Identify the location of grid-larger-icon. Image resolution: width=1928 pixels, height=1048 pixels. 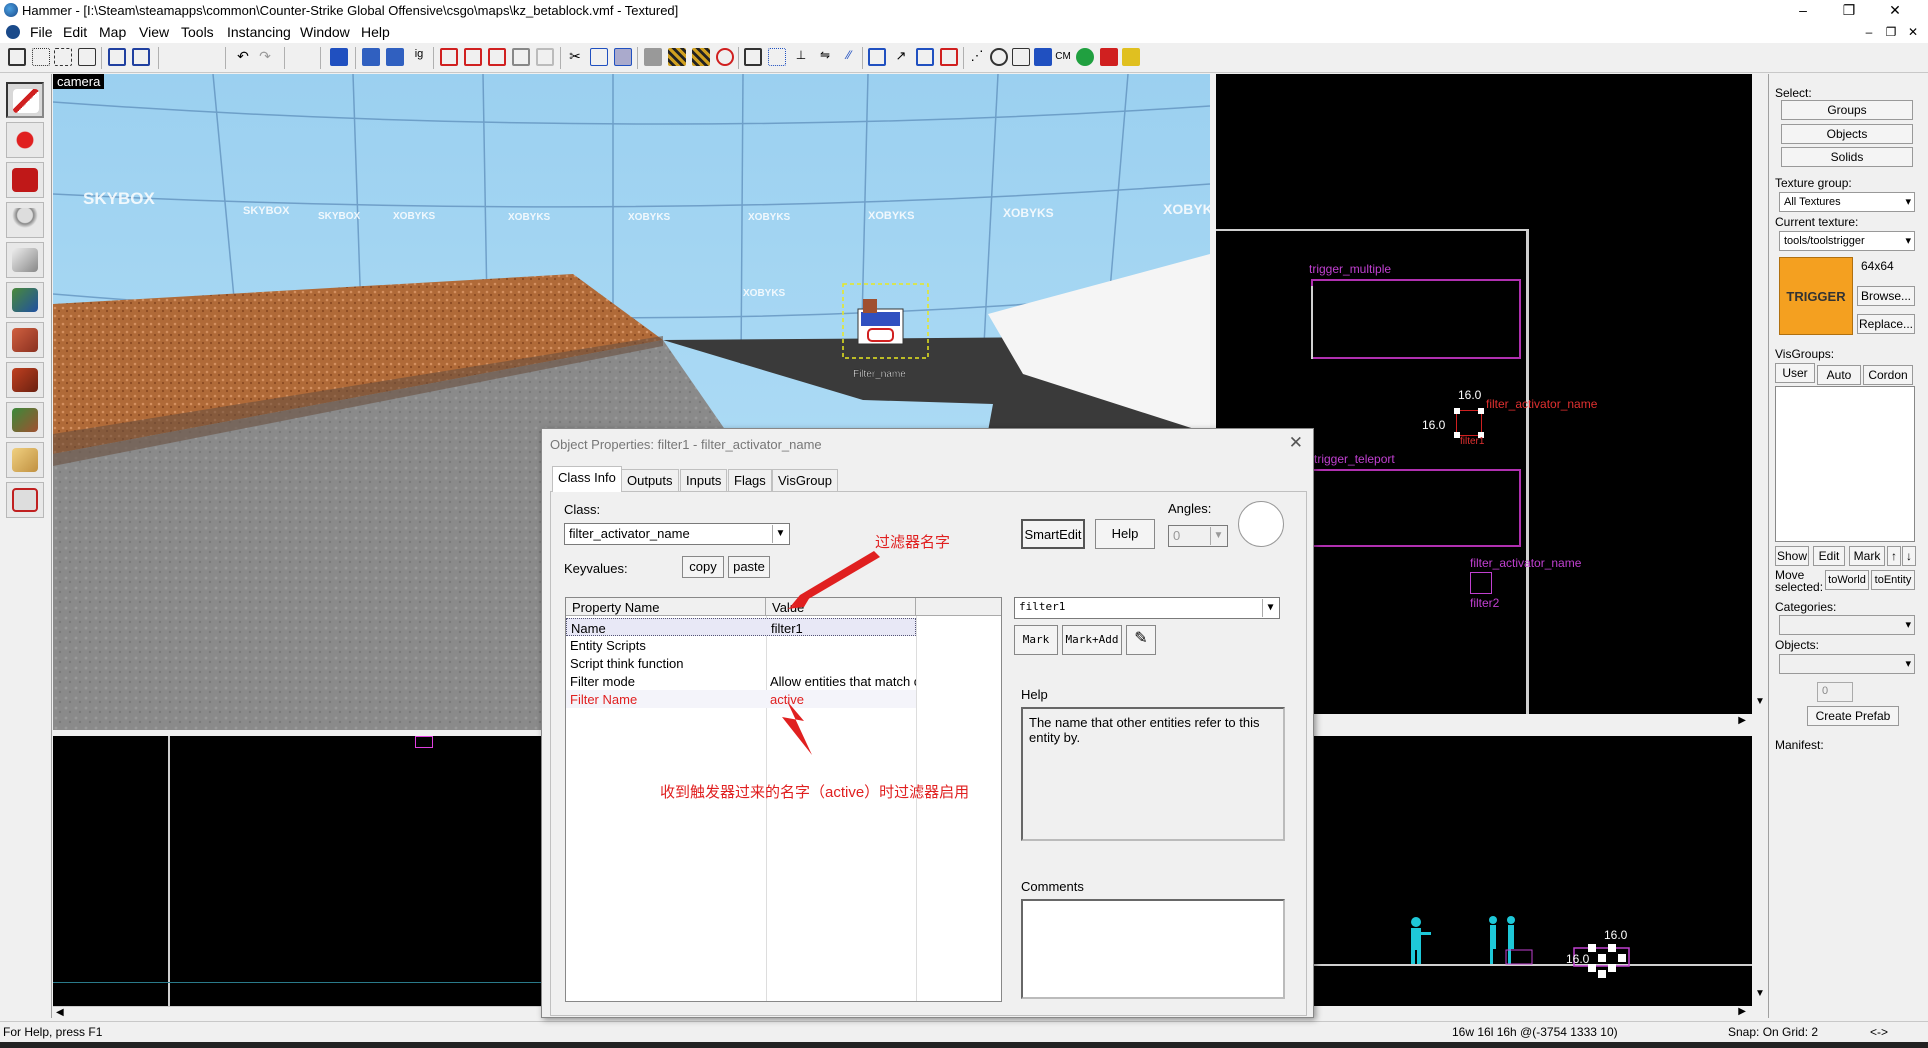
(63, 57).